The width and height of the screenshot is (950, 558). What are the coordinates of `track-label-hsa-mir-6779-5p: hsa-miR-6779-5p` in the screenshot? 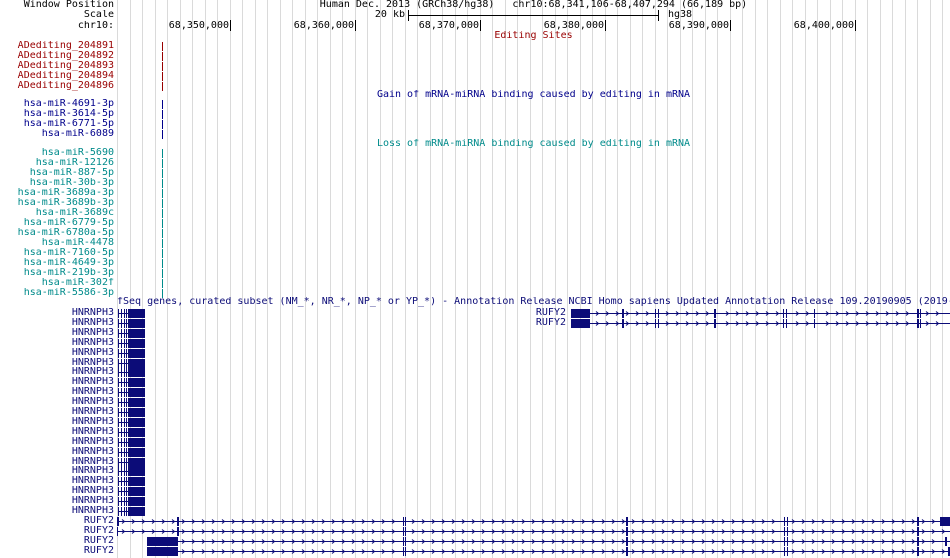 It's located at (57, 223).